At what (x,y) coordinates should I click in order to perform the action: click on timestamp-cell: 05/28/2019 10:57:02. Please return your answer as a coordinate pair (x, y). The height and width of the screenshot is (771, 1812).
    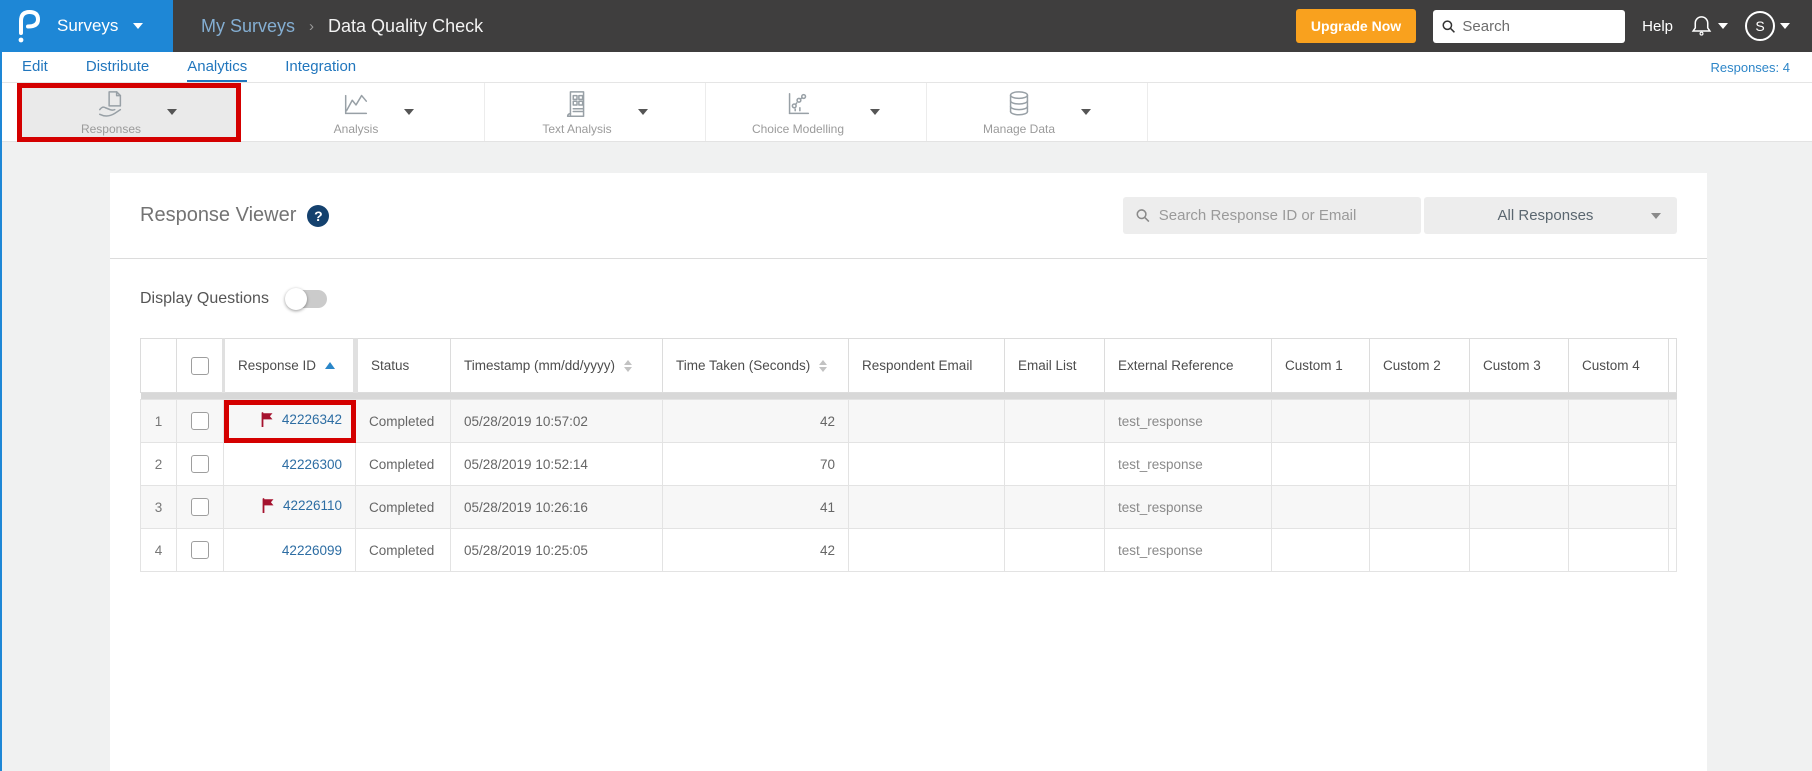
    Looking at the image, I should click on (556, 421).